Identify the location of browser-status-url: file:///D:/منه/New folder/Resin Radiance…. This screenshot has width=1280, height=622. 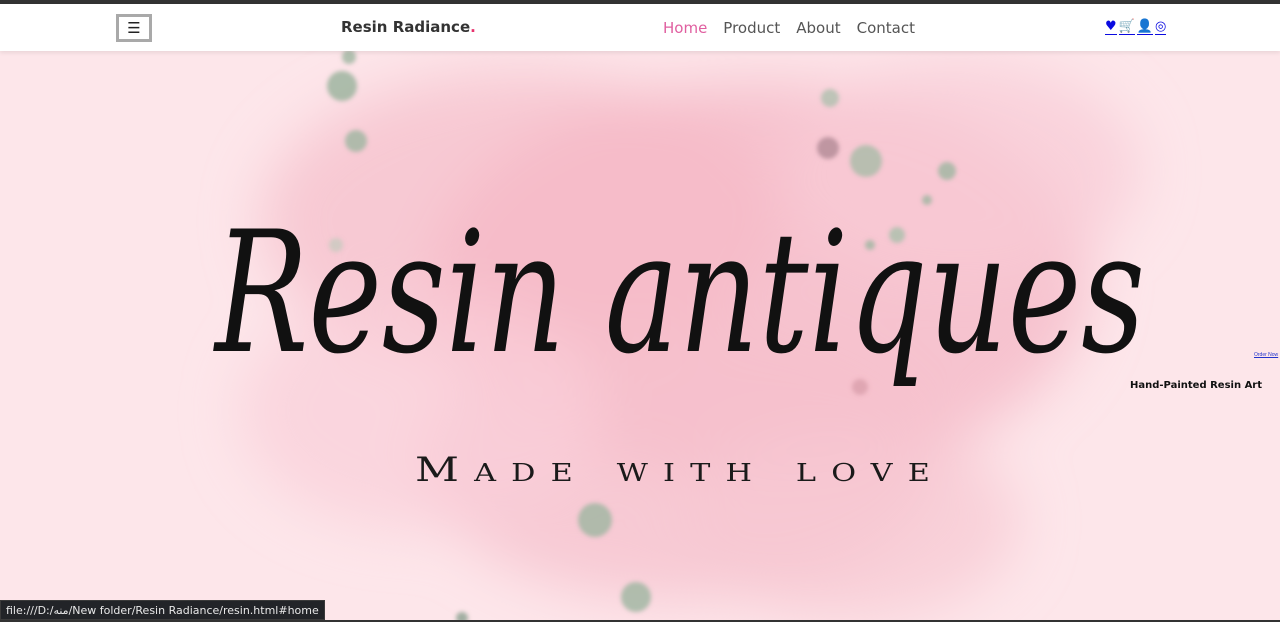
(162, 610).